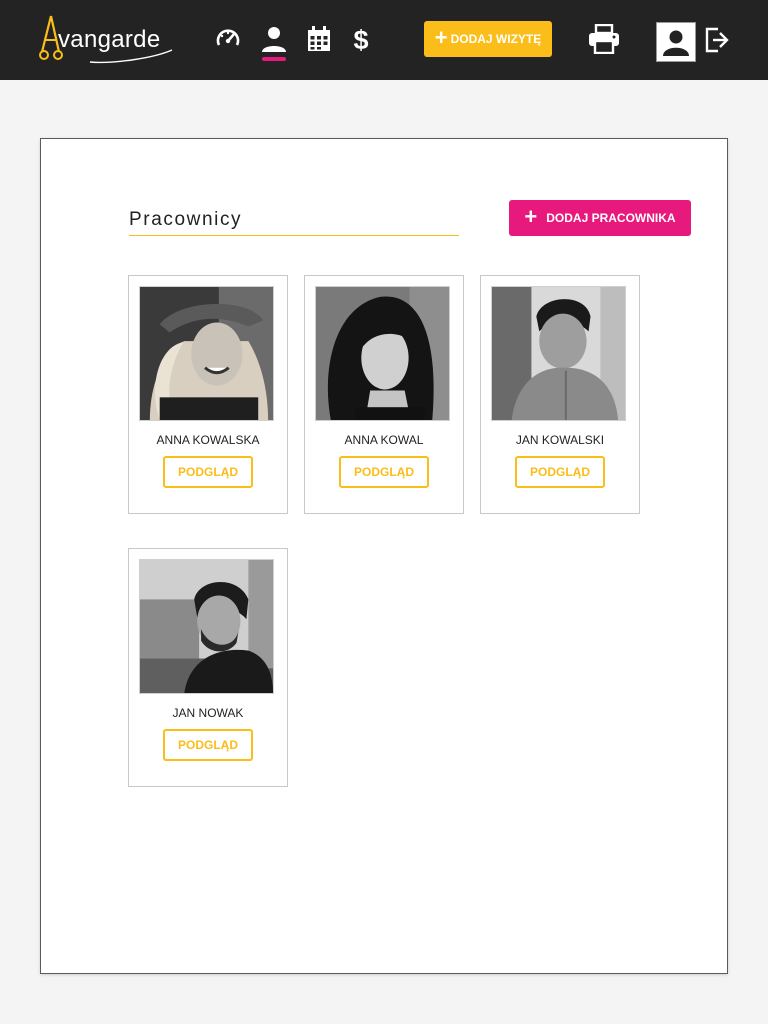  I want to click on employee-name: JAN NOWAK, so click(208, 713).